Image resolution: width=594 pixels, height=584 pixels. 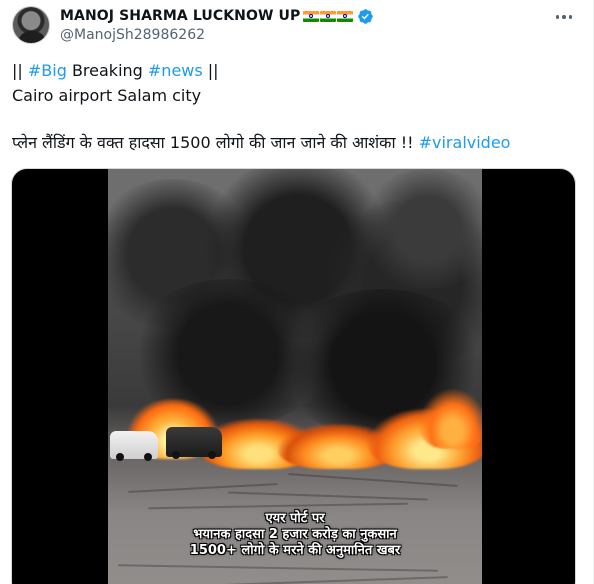 I want to click on hashtag-big: #Big, so click(x=47, y=70).